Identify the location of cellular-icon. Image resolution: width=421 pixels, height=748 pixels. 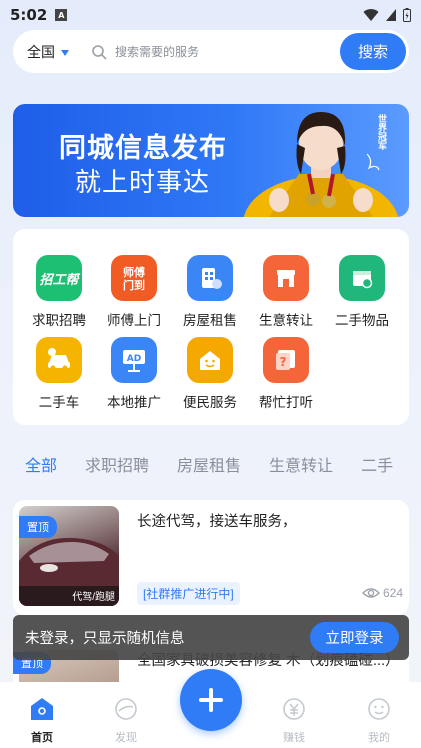
(391, 15).